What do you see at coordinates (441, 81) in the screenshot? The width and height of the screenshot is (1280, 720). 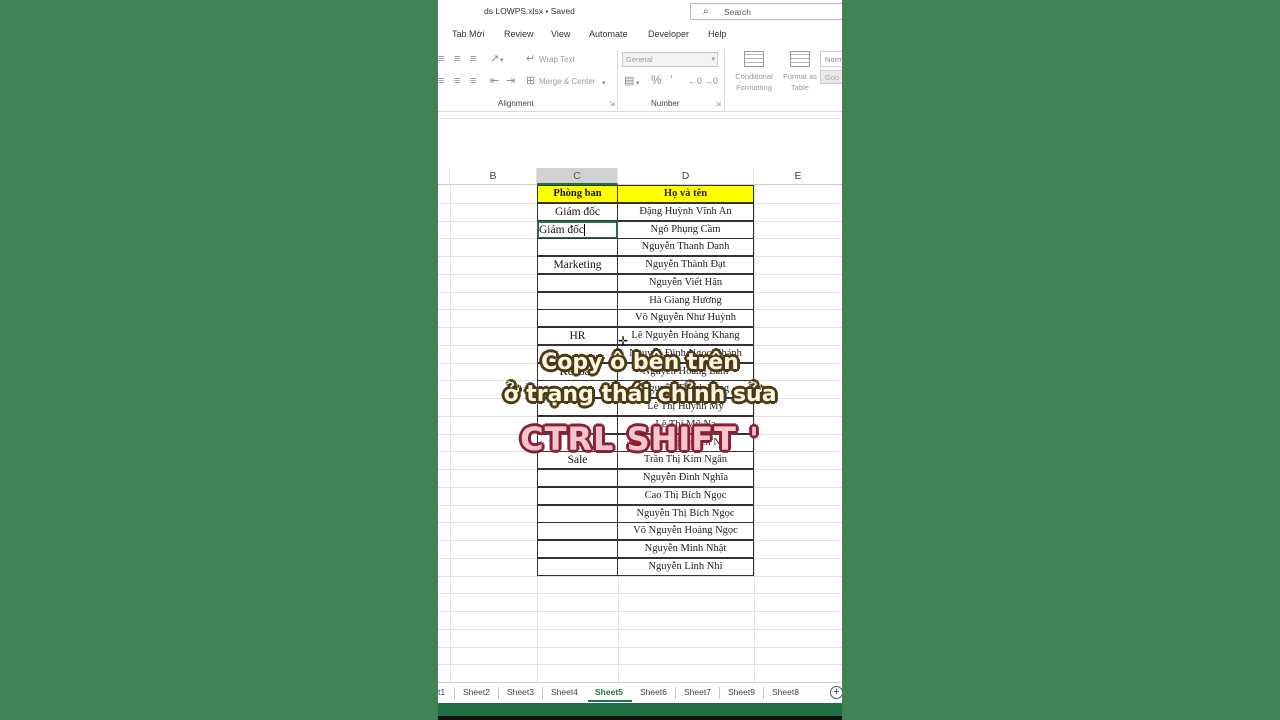 I see `align-left-icon: ≡` at bounding box center [441, 81].